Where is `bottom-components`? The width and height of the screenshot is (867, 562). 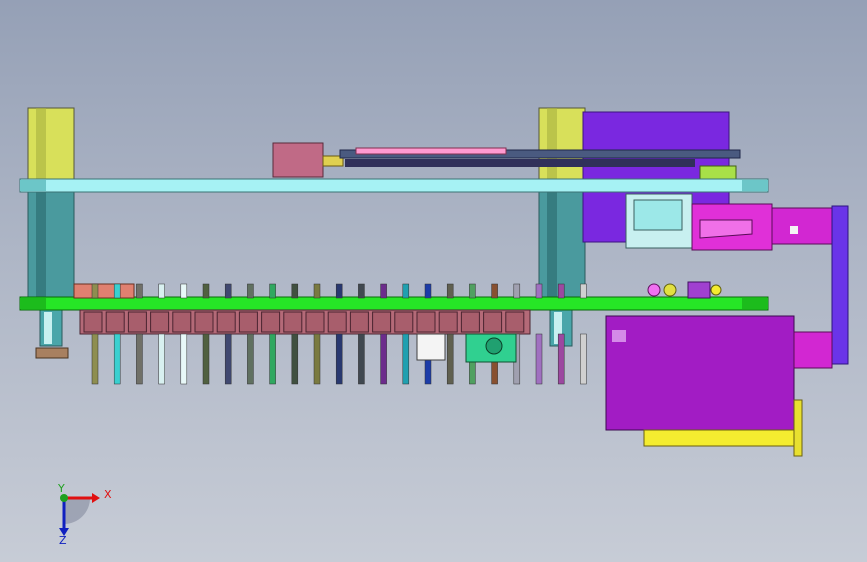 bottom-components is located at coordinates (466, 348).